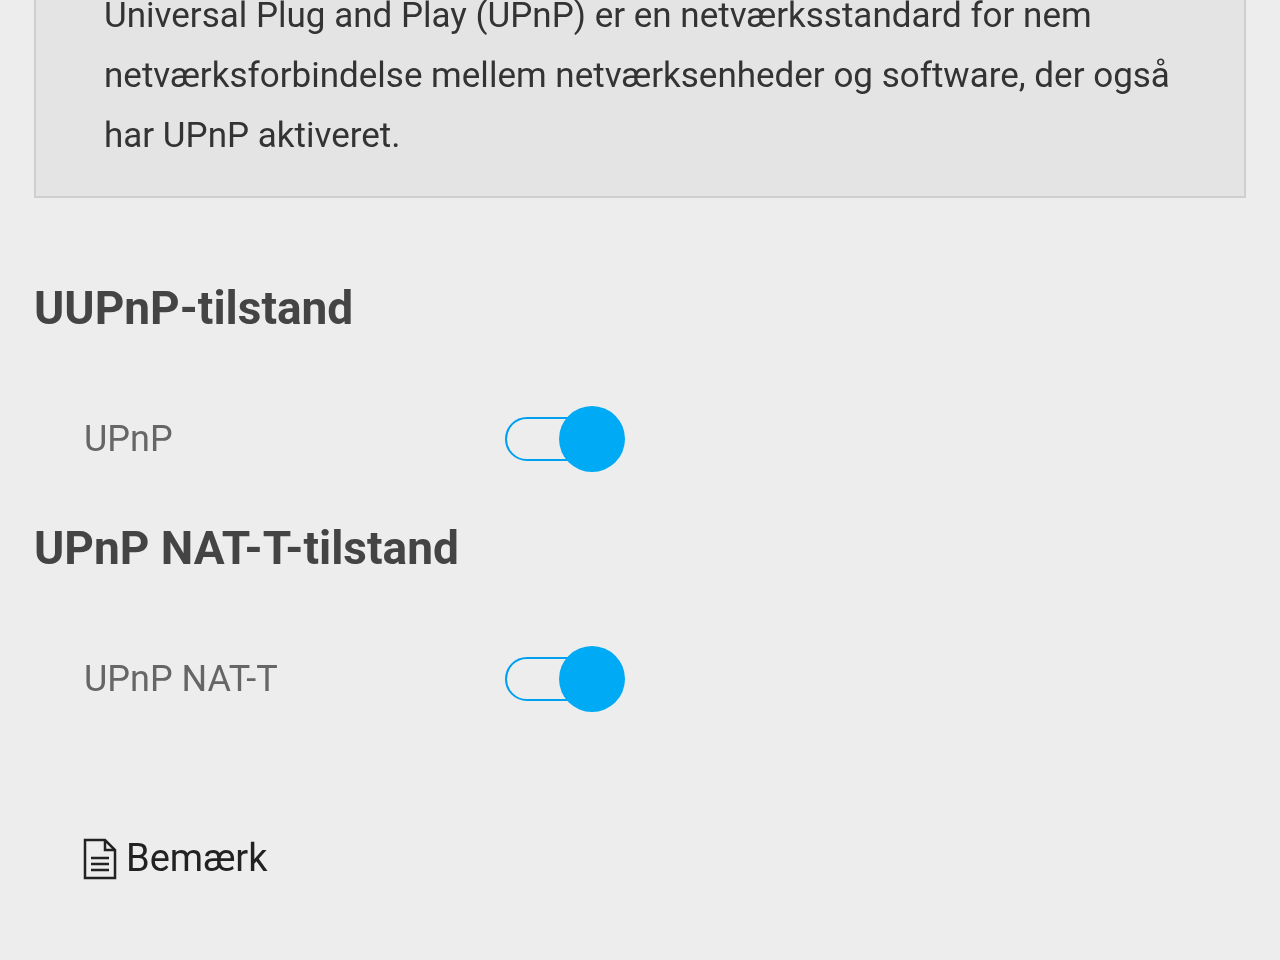  What do you see at coordinates (194, 308) in the screenshot?
I see `section-heading: UUPnP-tilstand` at bounding box center [194, 308].